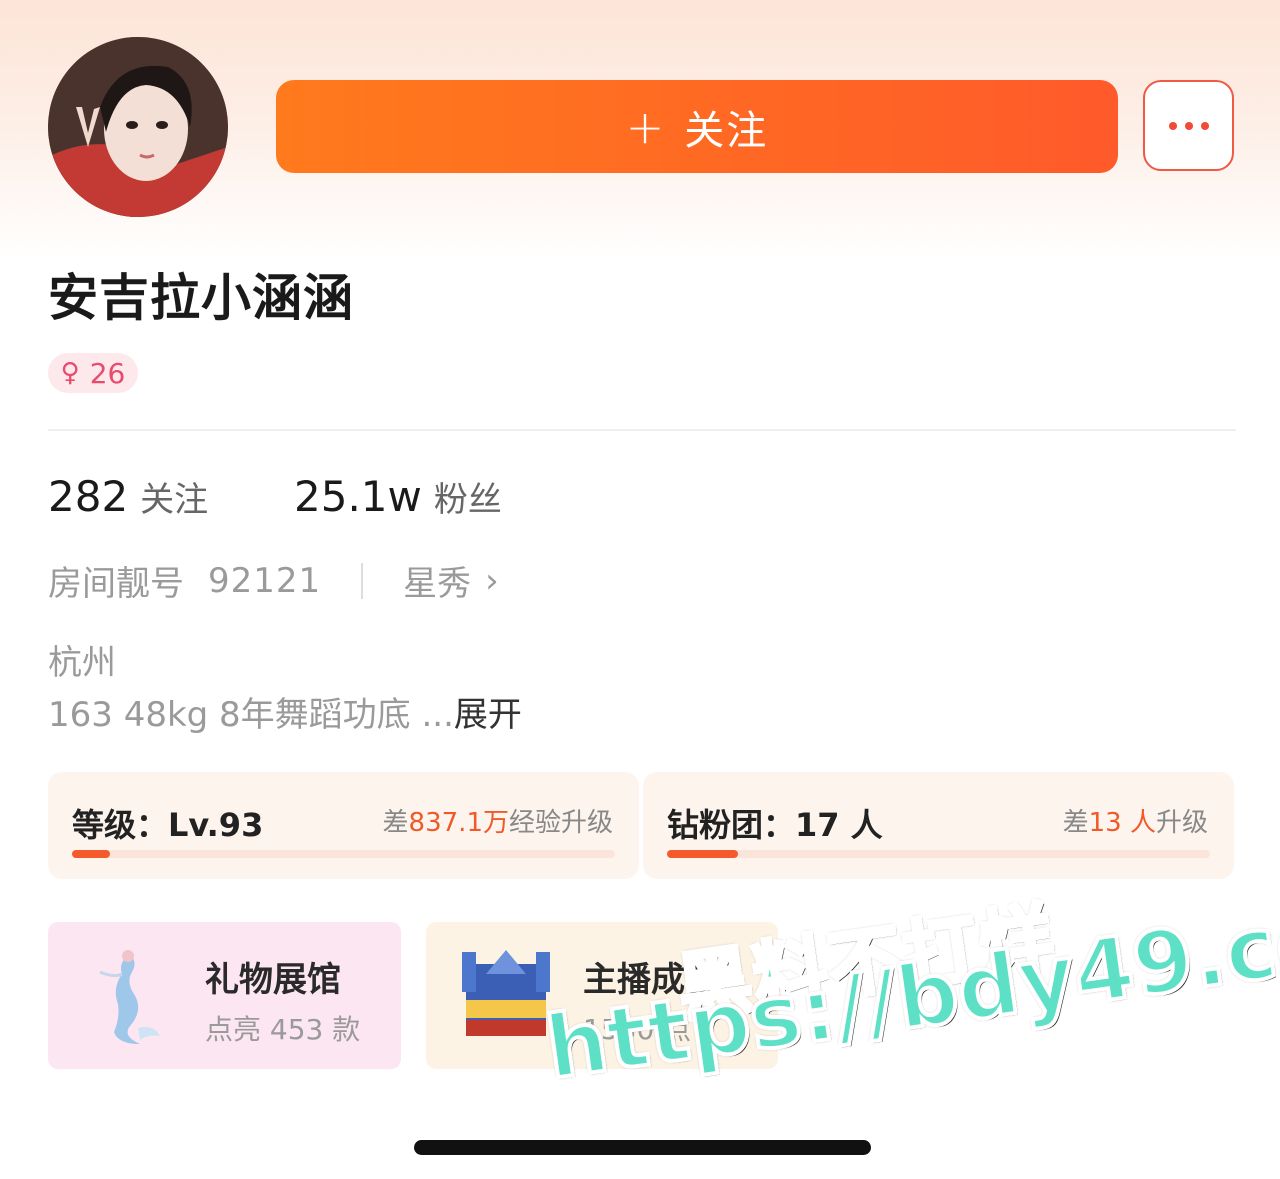 The height and width of the screenshot is (1179, 1280). What do you see at coordinates (273, 980) in the screenshot?
I see `gift-gallery-title: 礼物展馆` at bounding box center [273, 980].